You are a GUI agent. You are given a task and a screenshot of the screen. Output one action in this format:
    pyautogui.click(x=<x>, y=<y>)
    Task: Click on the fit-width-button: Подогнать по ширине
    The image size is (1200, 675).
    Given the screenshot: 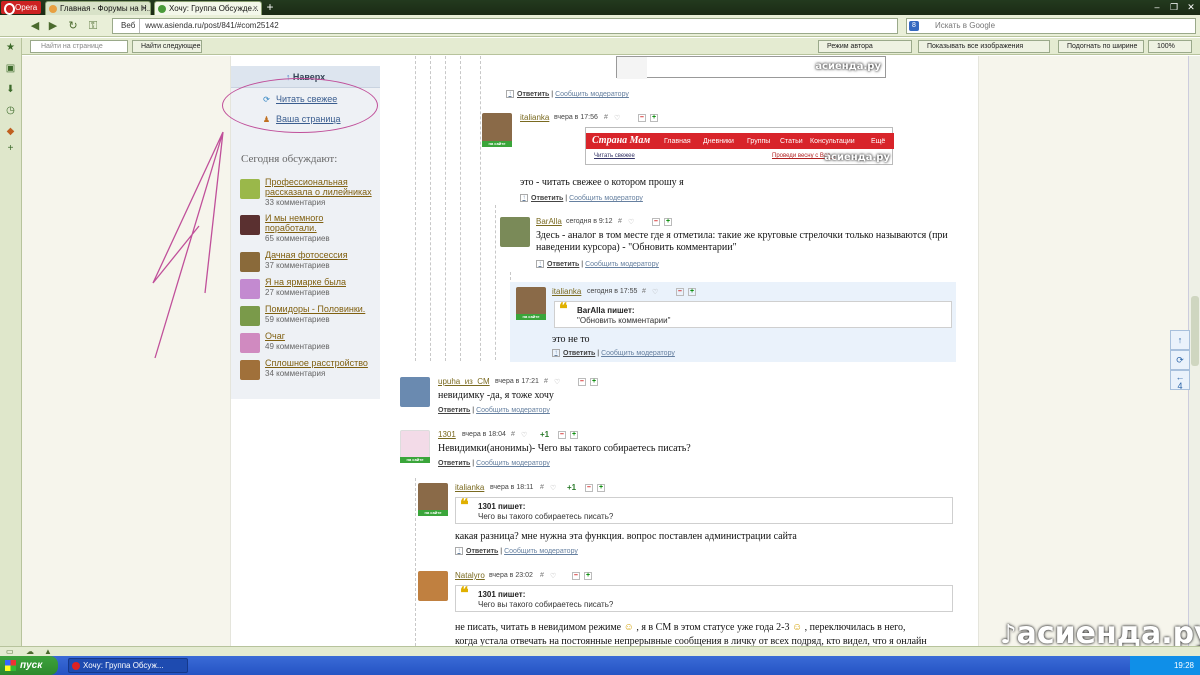 What is the action you would take?
    pyautogui.click(x=1101, y=46)
    